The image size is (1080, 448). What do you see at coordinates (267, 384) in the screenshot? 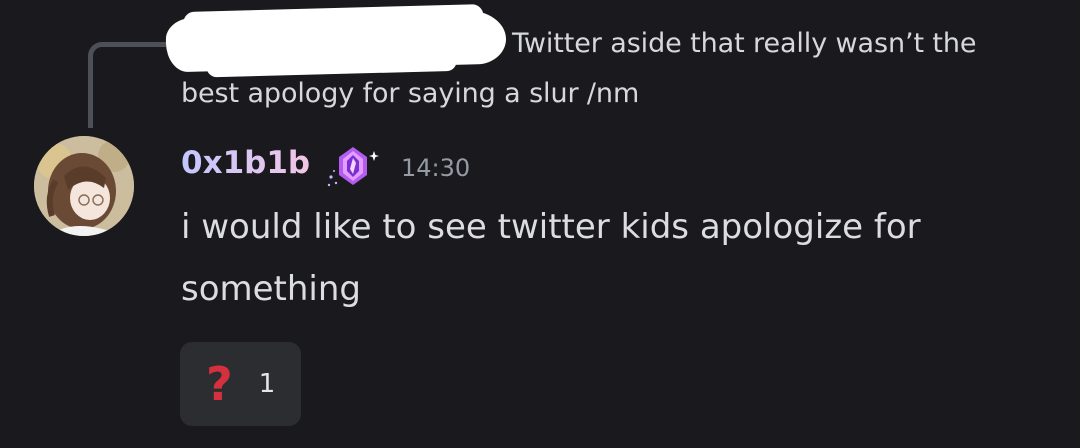
I see `reaction-count: 1` at bounding box center [267, 384].